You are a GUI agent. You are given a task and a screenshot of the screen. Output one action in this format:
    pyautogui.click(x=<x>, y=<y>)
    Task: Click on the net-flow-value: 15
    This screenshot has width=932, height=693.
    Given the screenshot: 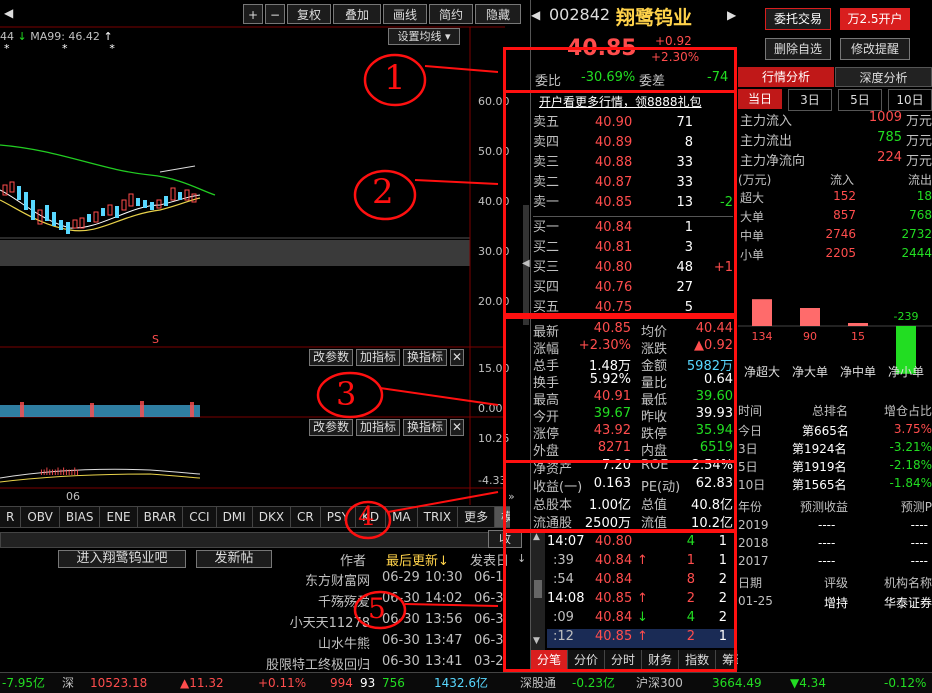 What is the action you would take?
    pyautogui.click(x=858, y=336)
    